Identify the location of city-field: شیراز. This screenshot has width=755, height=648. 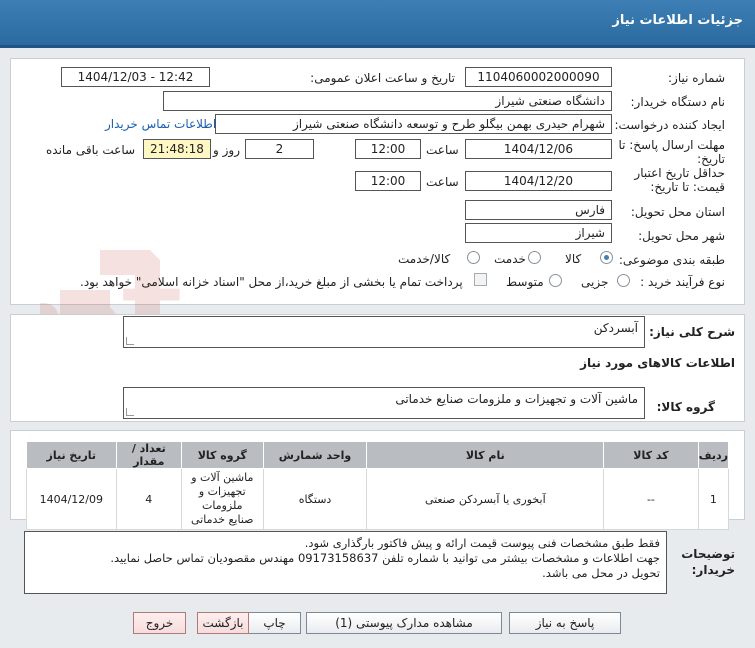
(538, 233).